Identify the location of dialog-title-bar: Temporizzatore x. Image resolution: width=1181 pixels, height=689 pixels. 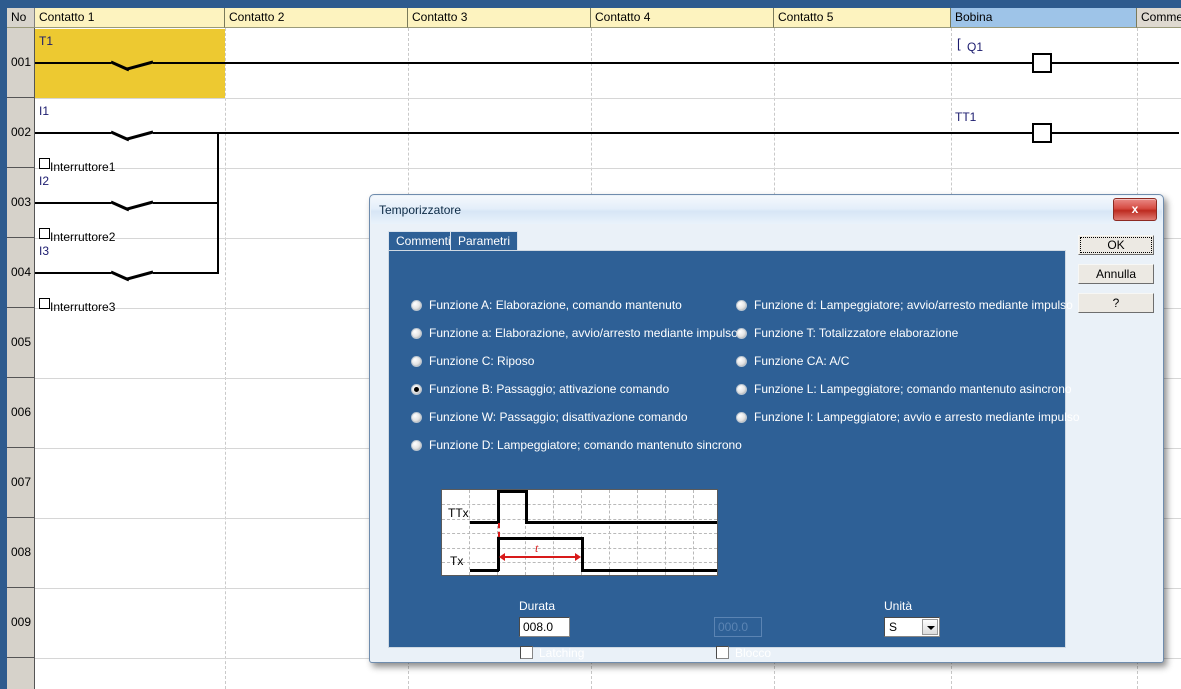
(766, 210).